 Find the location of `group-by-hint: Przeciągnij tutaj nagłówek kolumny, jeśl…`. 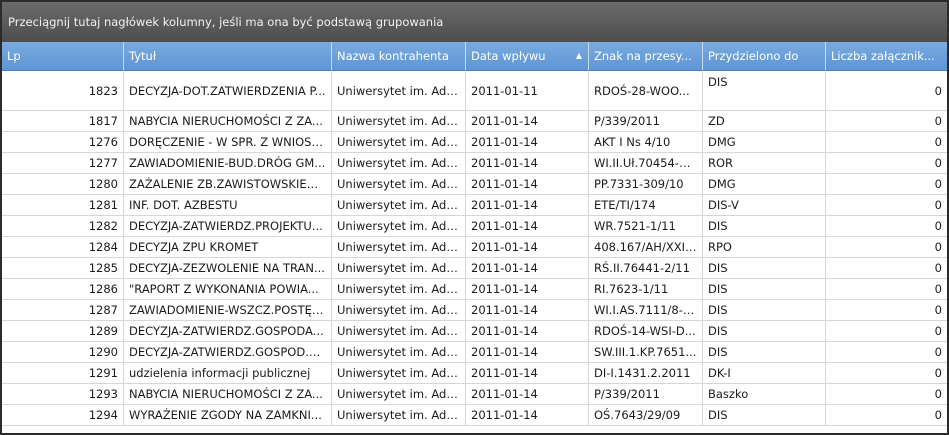

group-by-hint: Przeciągnij tutaj nagłówek kolumny, jeśl… is located at coordinates (226, 22).